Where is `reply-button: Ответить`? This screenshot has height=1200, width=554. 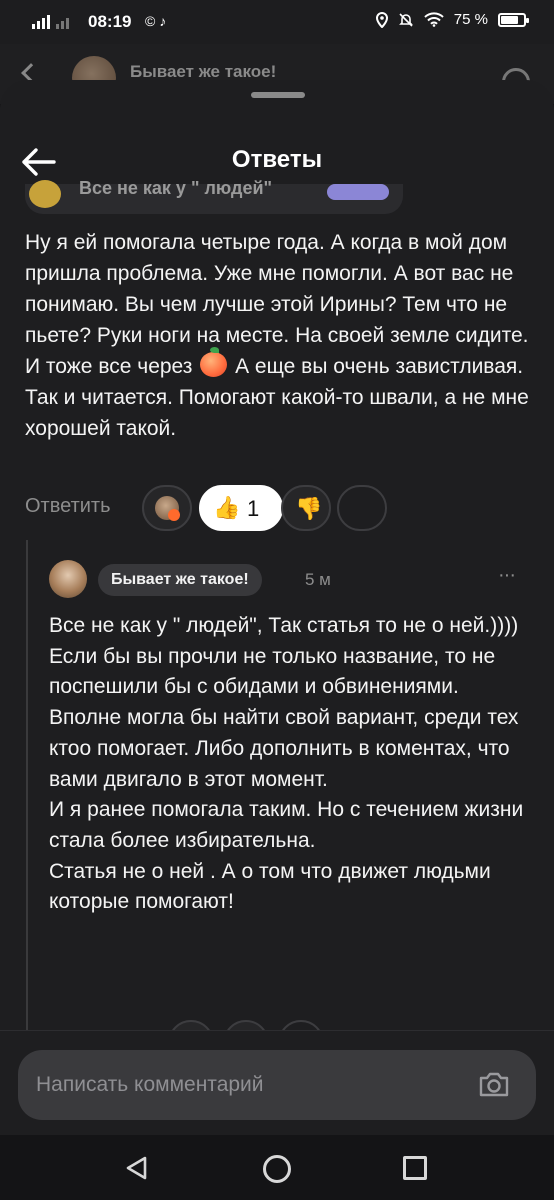
reply-button: Ответить is located at coordinates (68, 506).